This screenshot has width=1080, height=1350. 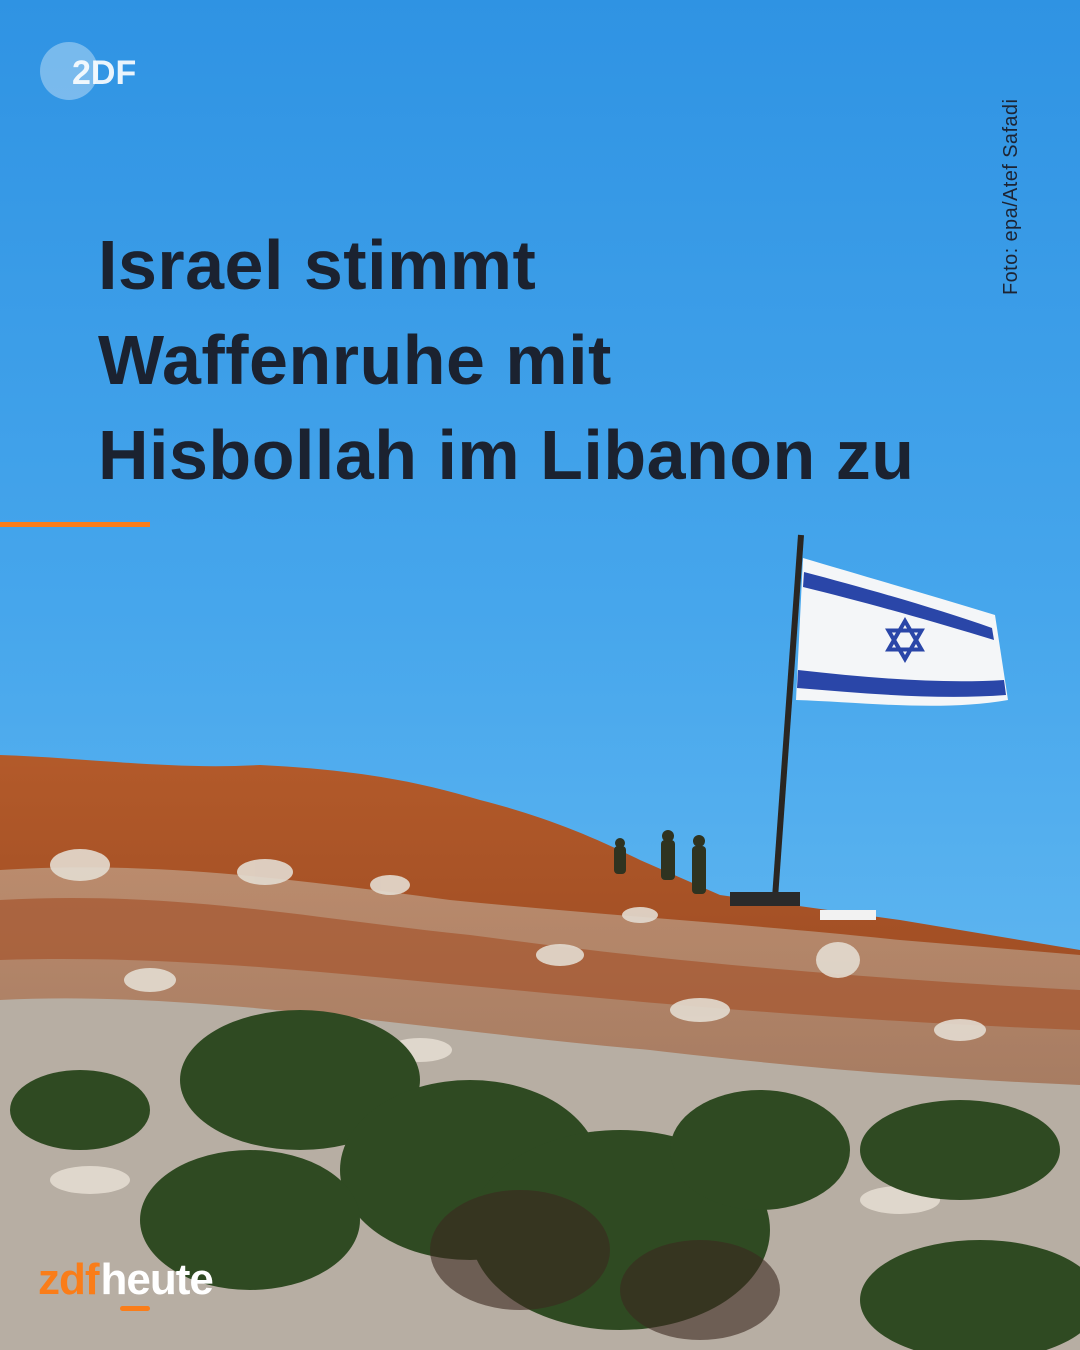 I want to click on brand-suffix: heute, so click(x=157, y=1279).